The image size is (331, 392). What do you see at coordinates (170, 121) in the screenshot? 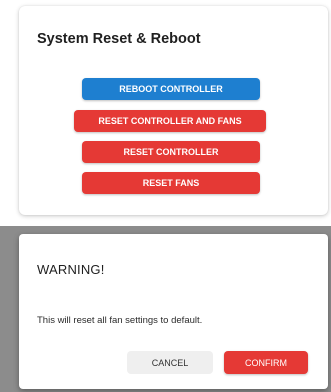
I see `reset-controller-and-fans-button: RESET CONTROLLER AND FANS` at bounding box center [170, 121].